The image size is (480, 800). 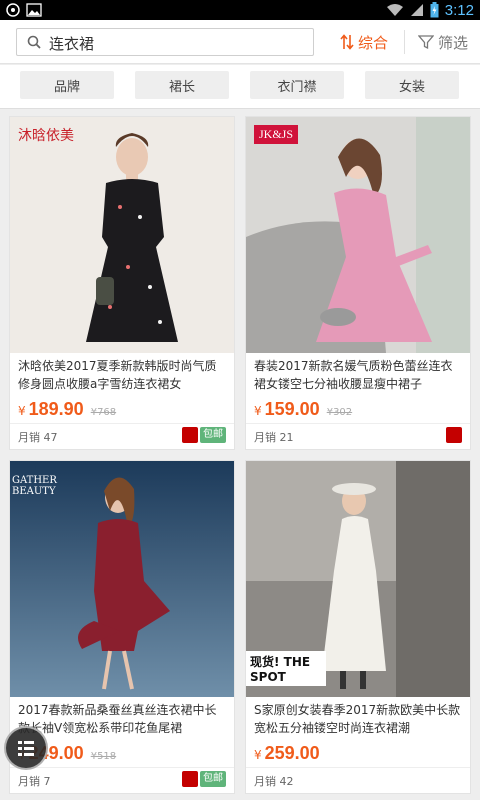 What do you see at coordinates (34, 42) in the screenshot?
I see `search-icon` at bounding box center [34, 42].